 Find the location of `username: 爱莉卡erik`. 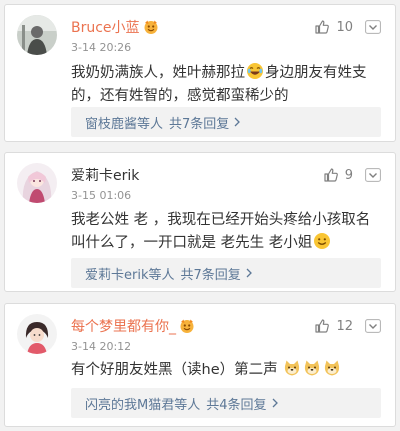

username: 爱莉卡erik is located at coordinates (105, 175).